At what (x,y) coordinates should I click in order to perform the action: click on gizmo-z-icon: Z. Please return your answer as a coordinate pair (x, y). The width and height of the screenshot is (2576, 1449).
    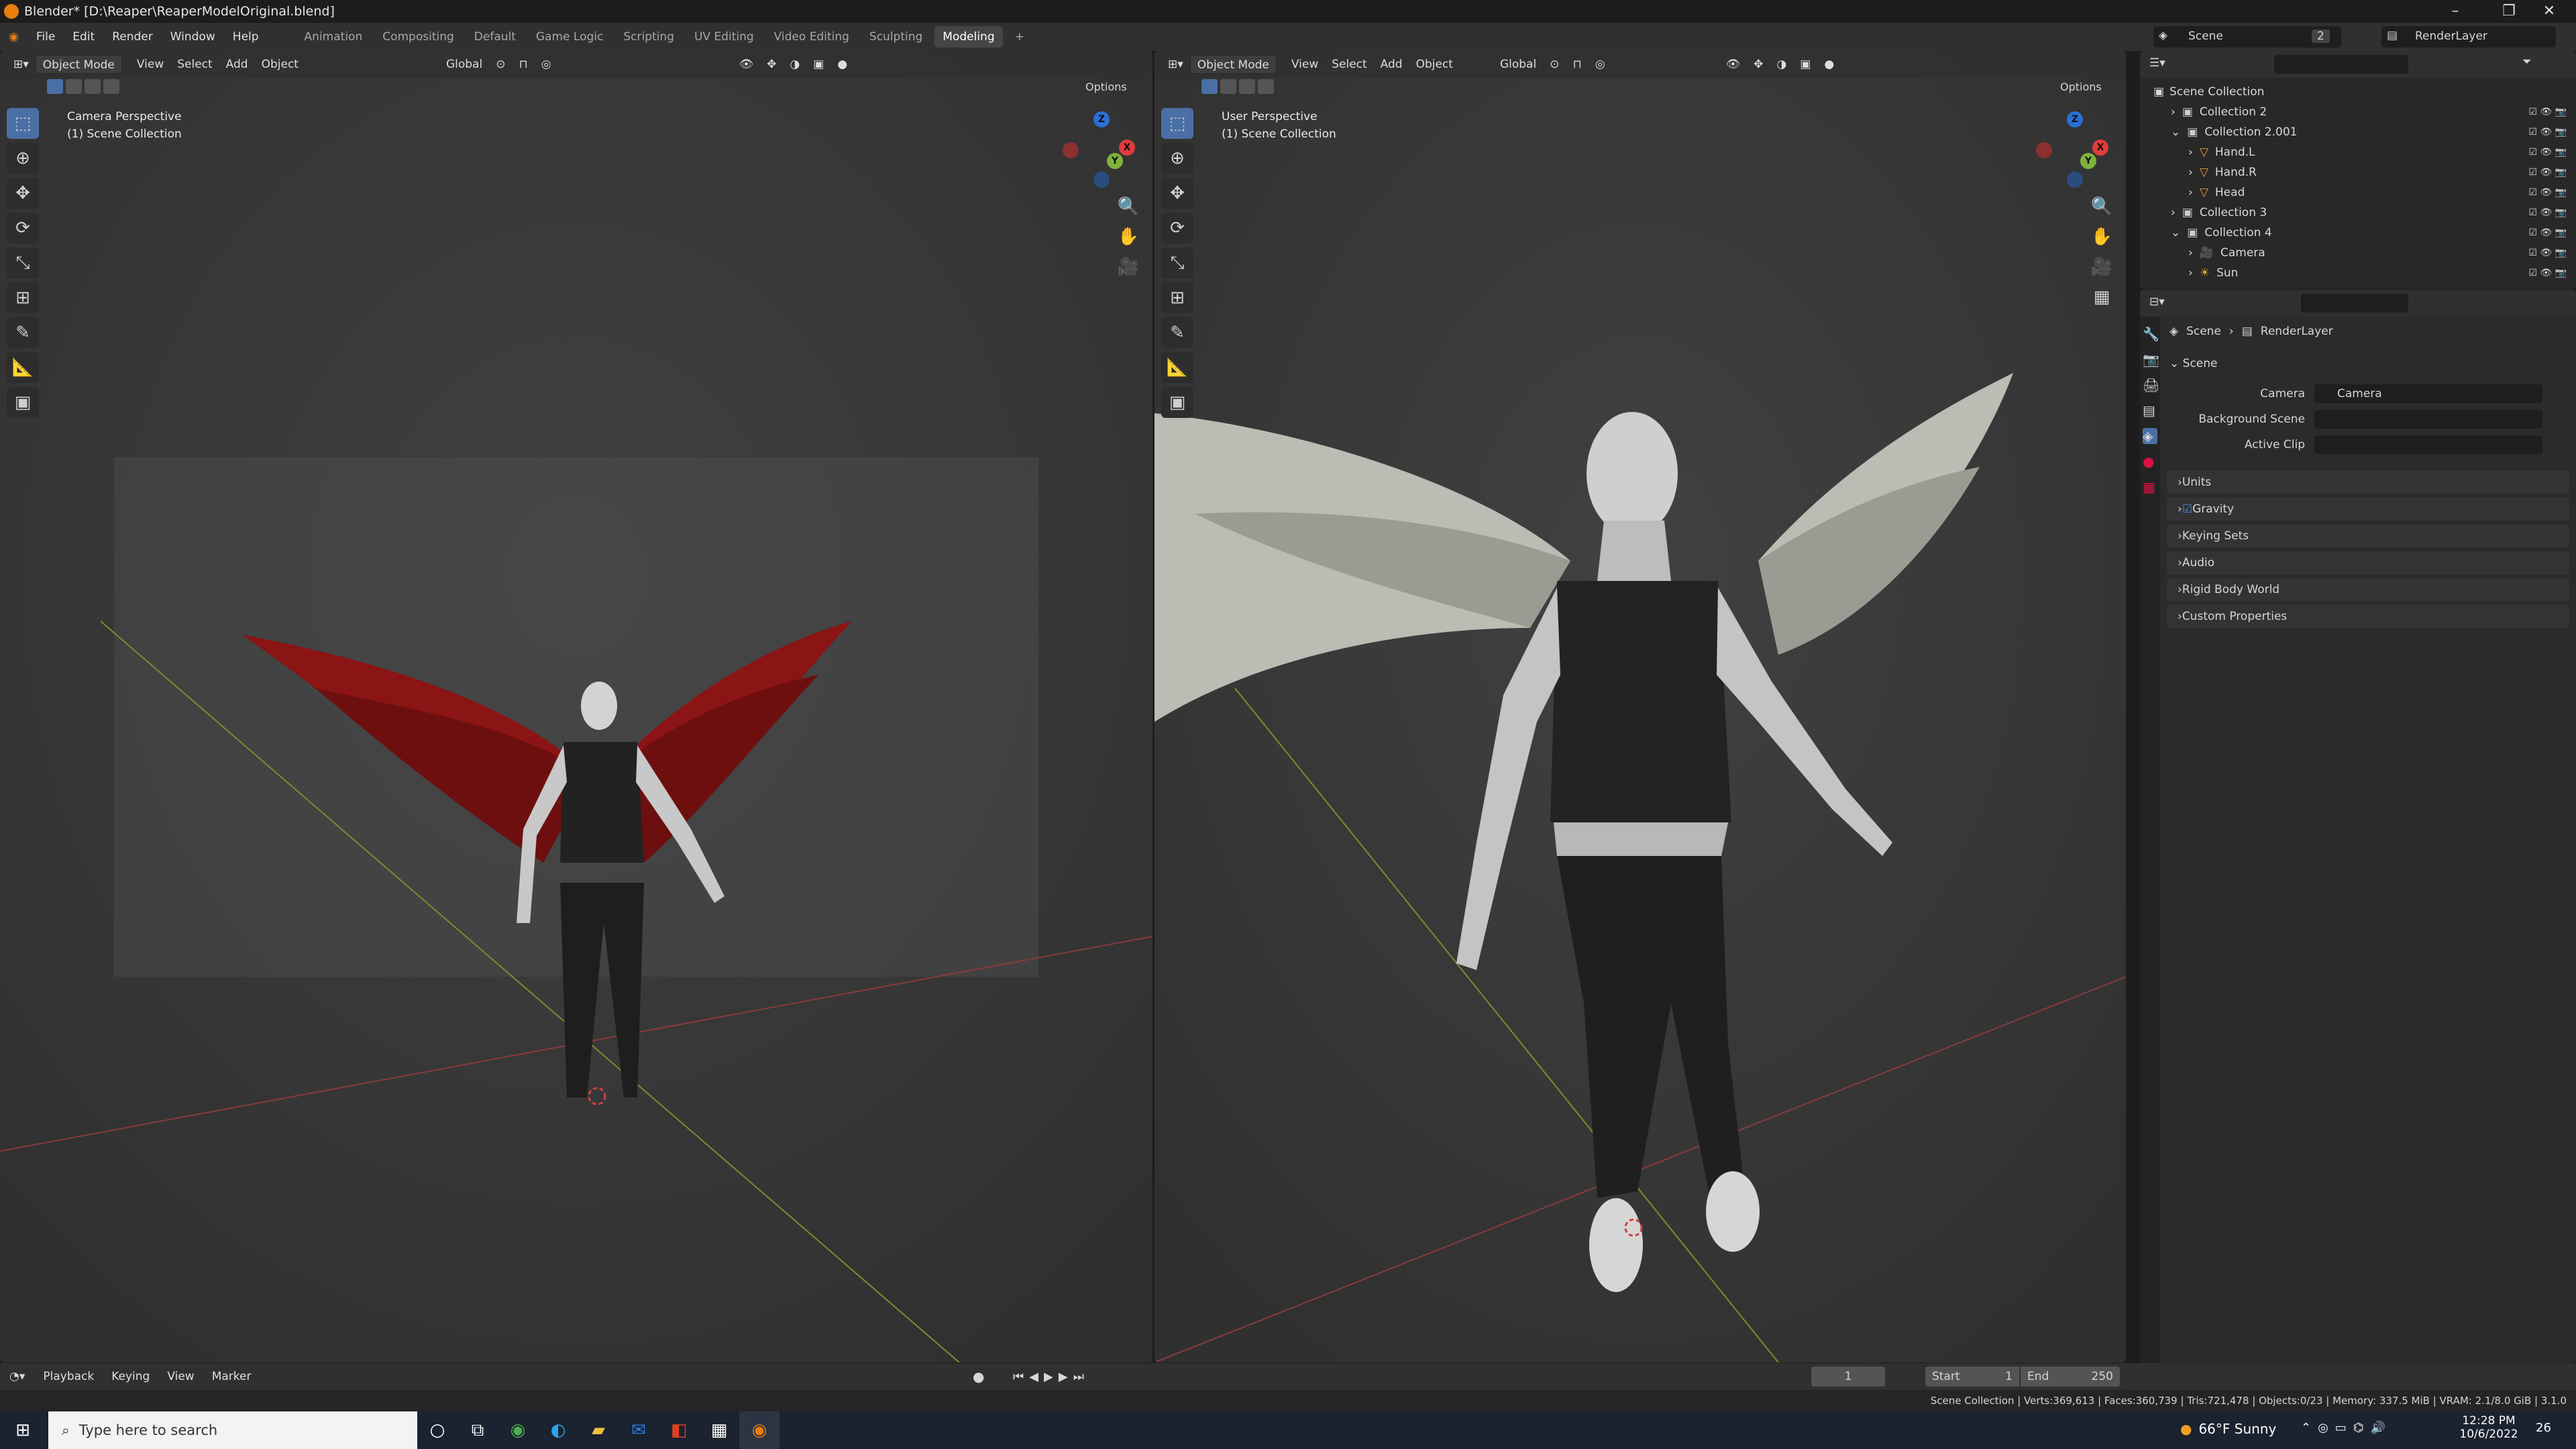
    Looking at the image, I should click on (1101, 119).